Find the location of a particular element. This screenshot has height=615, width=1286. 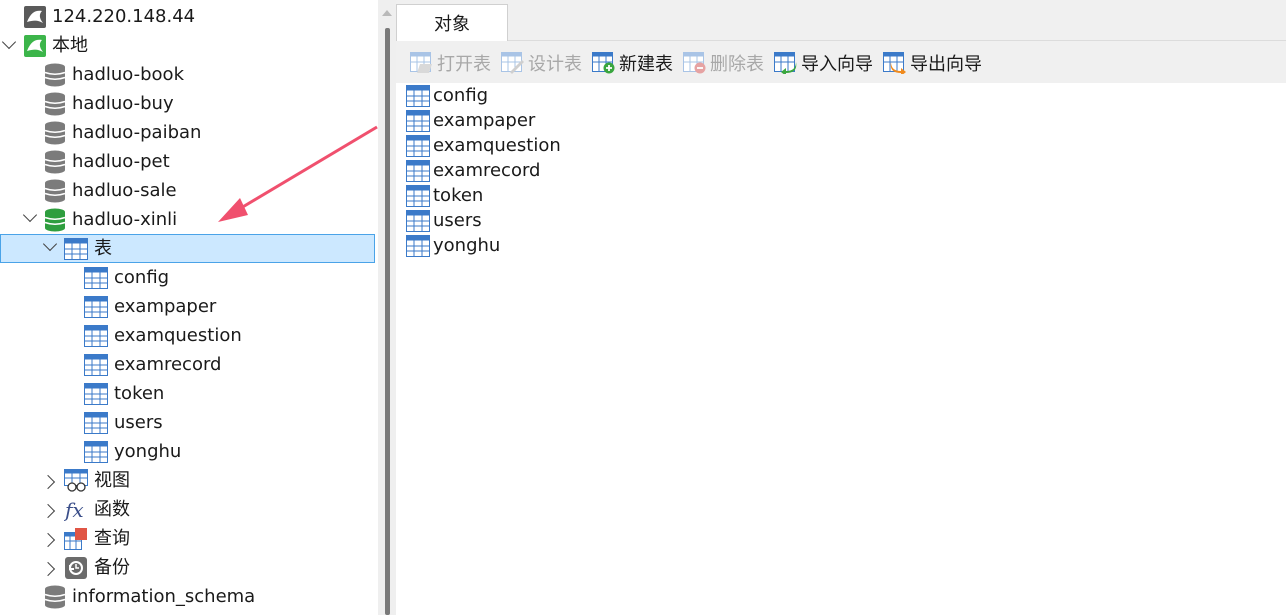

tree-item-label: examrecord is located at coordinates (168, 364).